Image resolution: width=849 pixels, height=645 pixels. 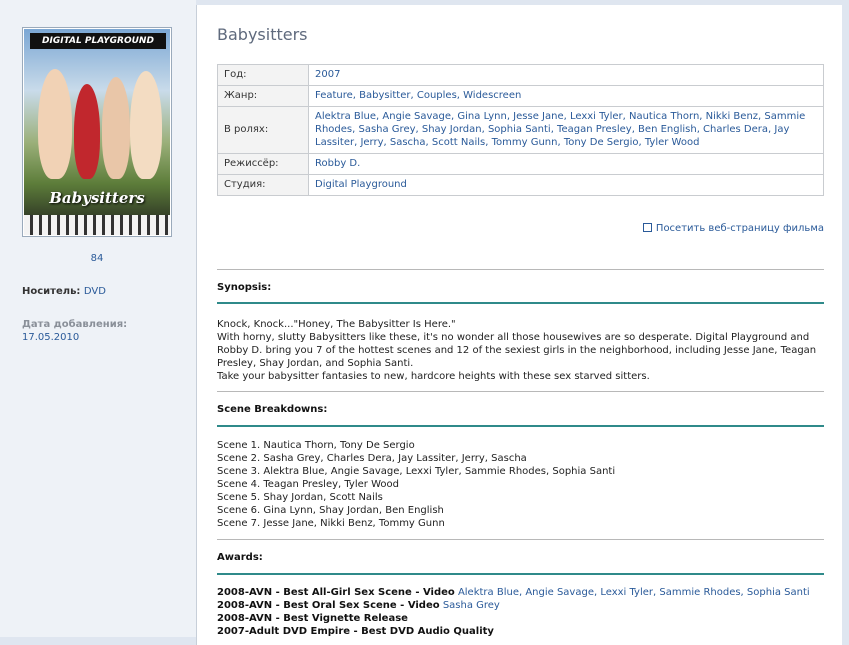 What do you see at coordinates (95, 291) in the screenshot?
I see `media-value-link: DVD` at bounding box center [95, 291].